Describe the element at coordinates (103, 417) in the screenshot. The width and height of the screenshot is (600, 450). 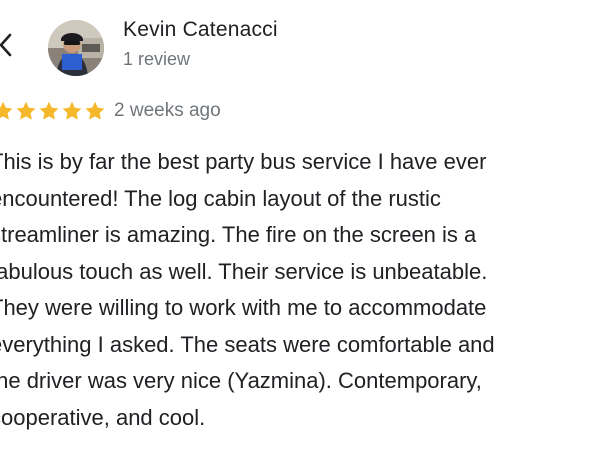
I see `review-text-line: cooperative, and cool.` at that location.